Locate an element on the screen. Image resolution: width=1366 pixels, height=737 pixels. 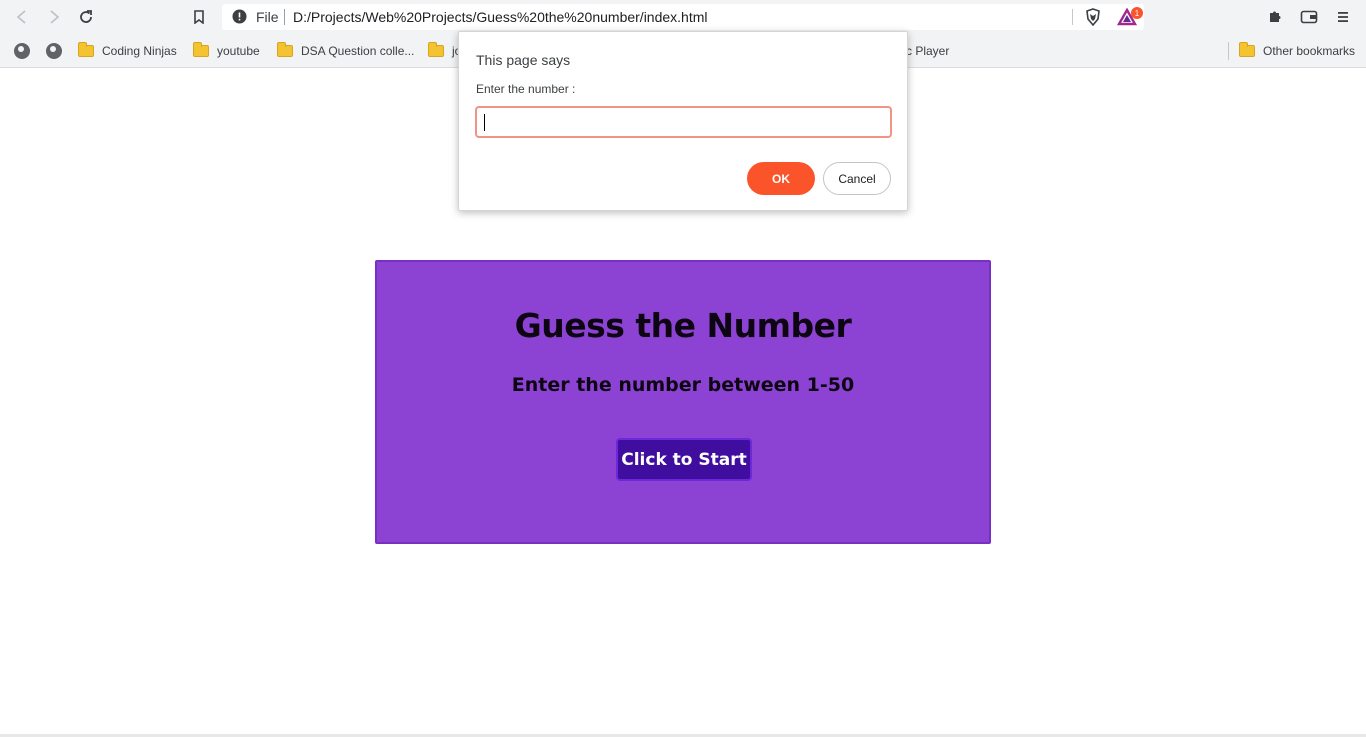
menu-icon is located at coordinates (1343, 17).